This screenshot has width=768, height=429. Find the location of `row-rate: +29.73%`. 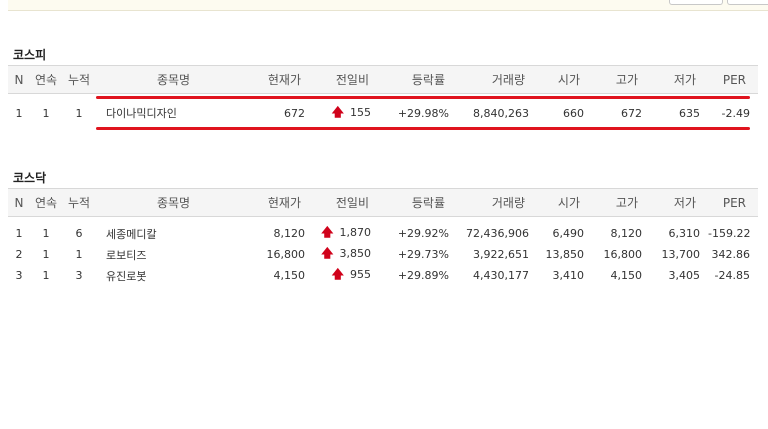

row-rate: +29.73% is located at coordinates (423, 254).